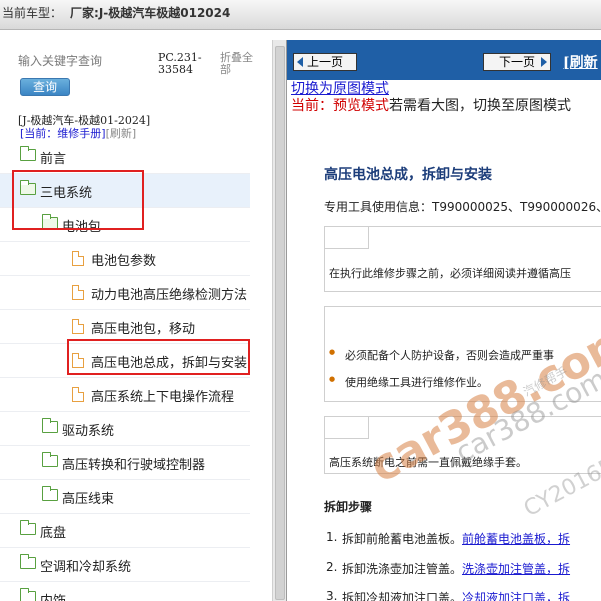 The height and width of the screenshot is (601, 601). I want to click on notice-tag, so click(347, 238).